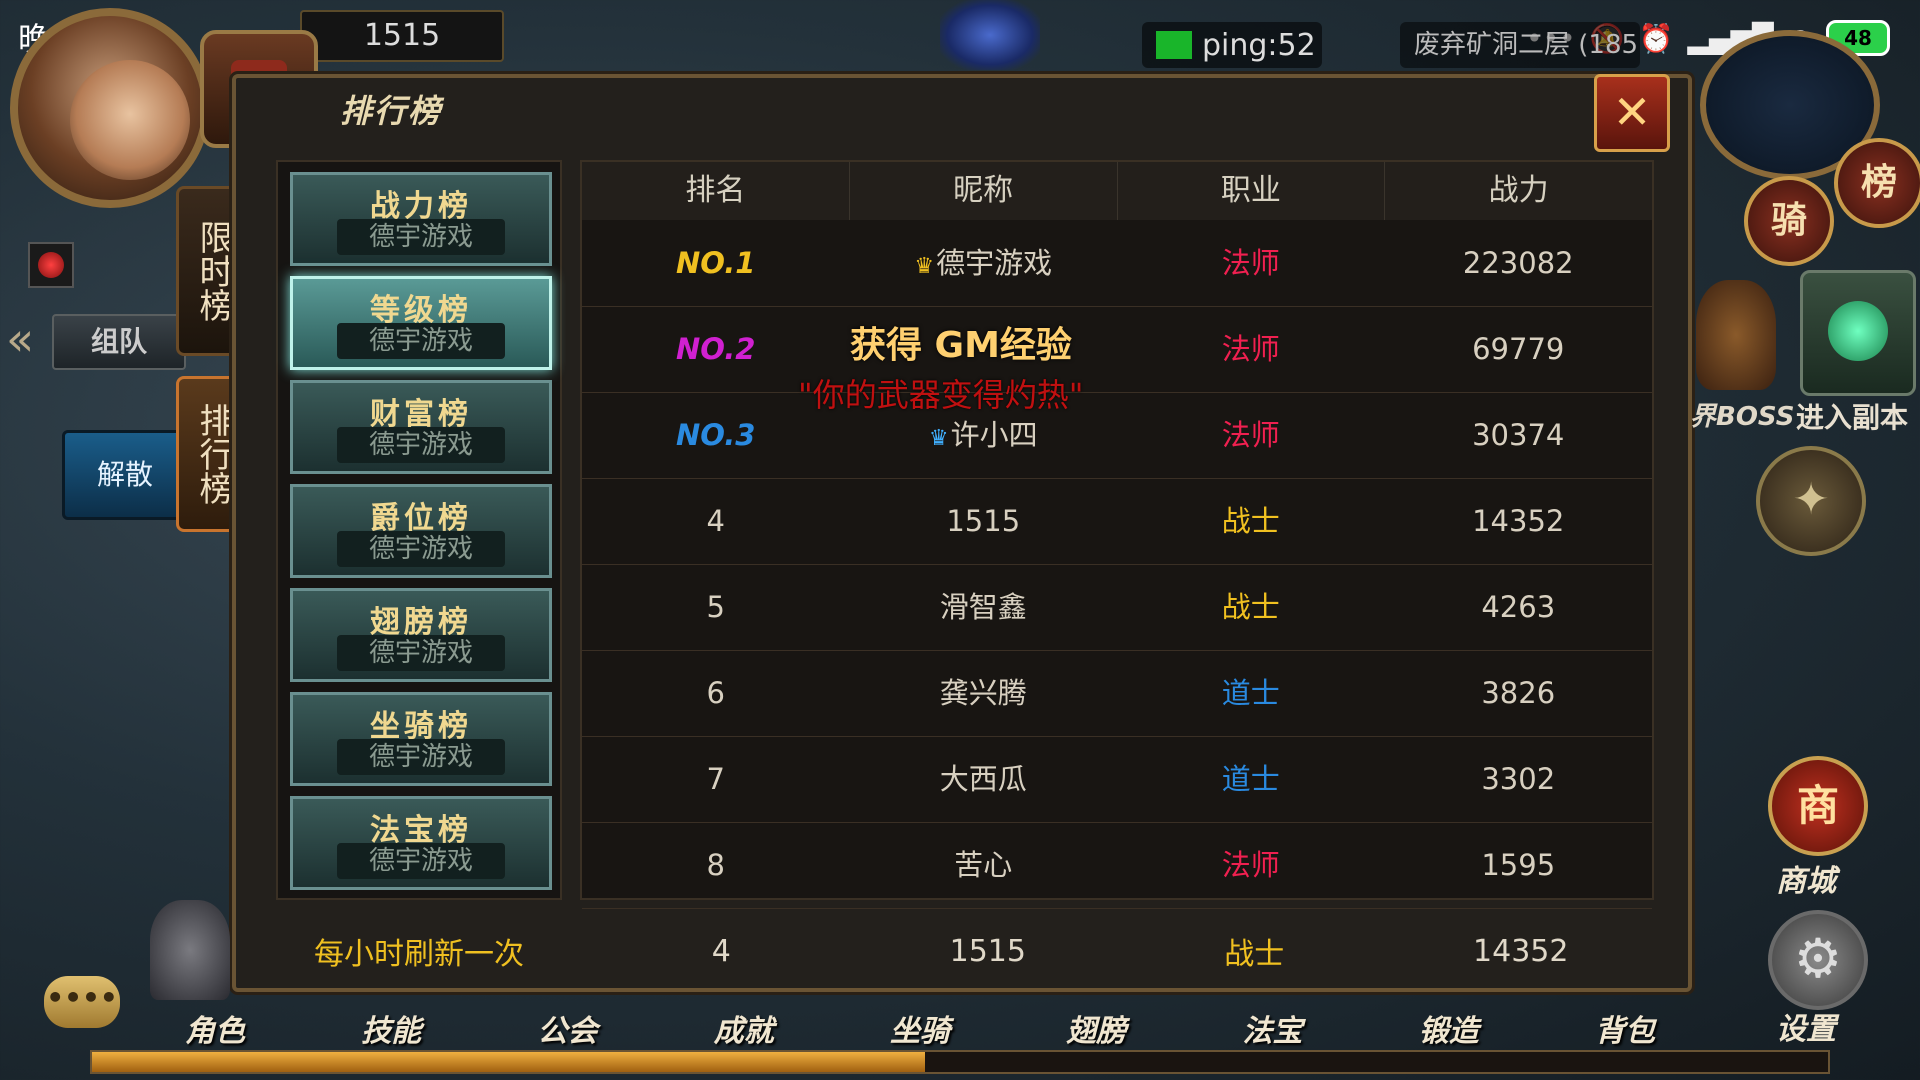 The width and height of the screenshot is (1920, 1080). What do you see at coordinates (1521, 951) in the screenshot?
I see `my-power: 14352` at bounding box center [1521, 951].